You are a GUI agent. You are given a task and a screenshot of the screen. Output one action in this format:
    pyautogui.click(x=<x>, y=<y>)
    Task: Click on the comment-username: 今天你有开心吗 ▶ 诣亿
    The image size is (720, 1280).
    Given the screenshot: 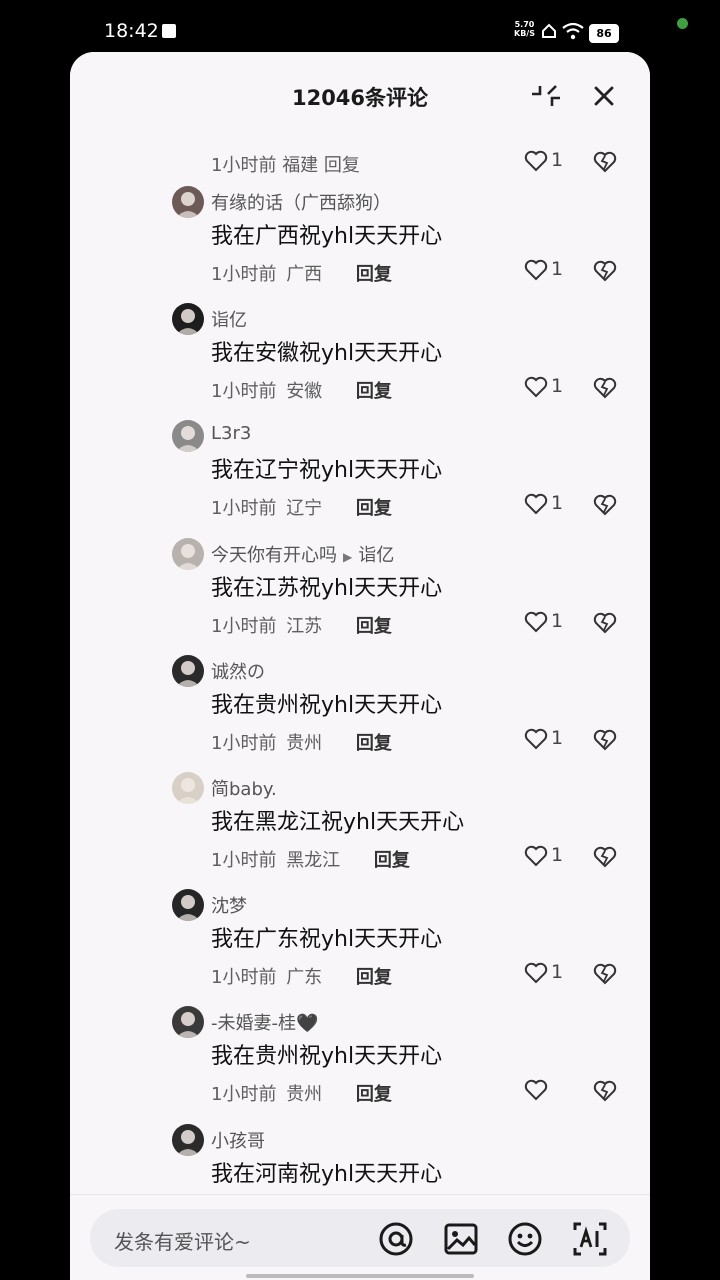 What is the action you would take?
    pyautogui.click(x=302, y=554)
    